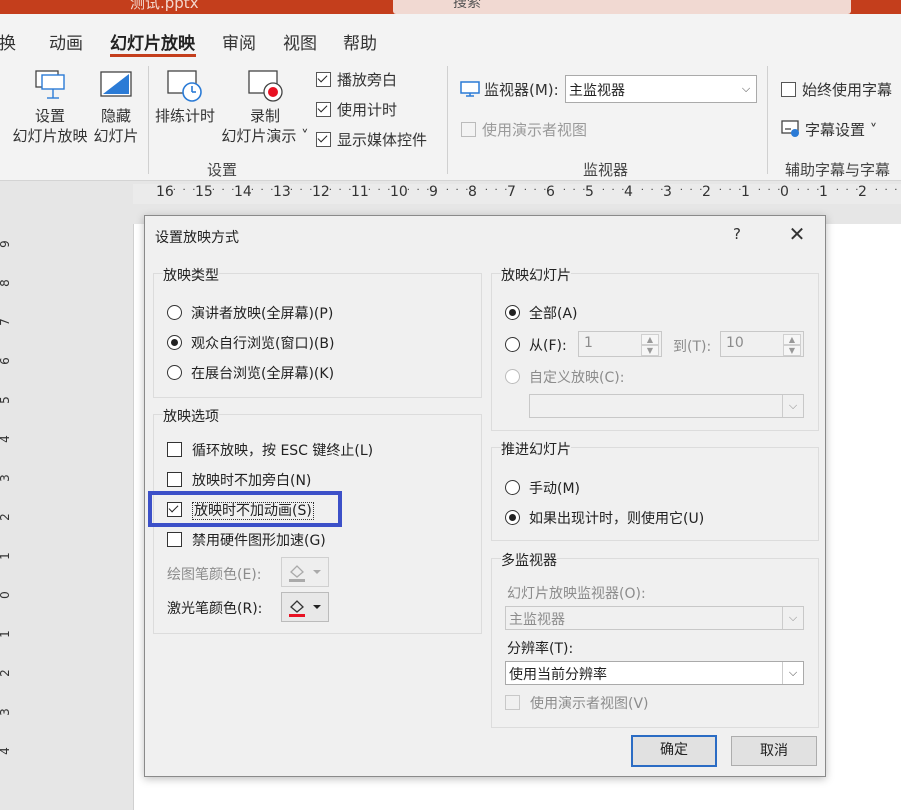 This screenshot has width=901, height=810. What do you see at coordinates (467, 5) in the screenshot?
I see `search-placeholder: 搜索` at bounding box center [467, 5].